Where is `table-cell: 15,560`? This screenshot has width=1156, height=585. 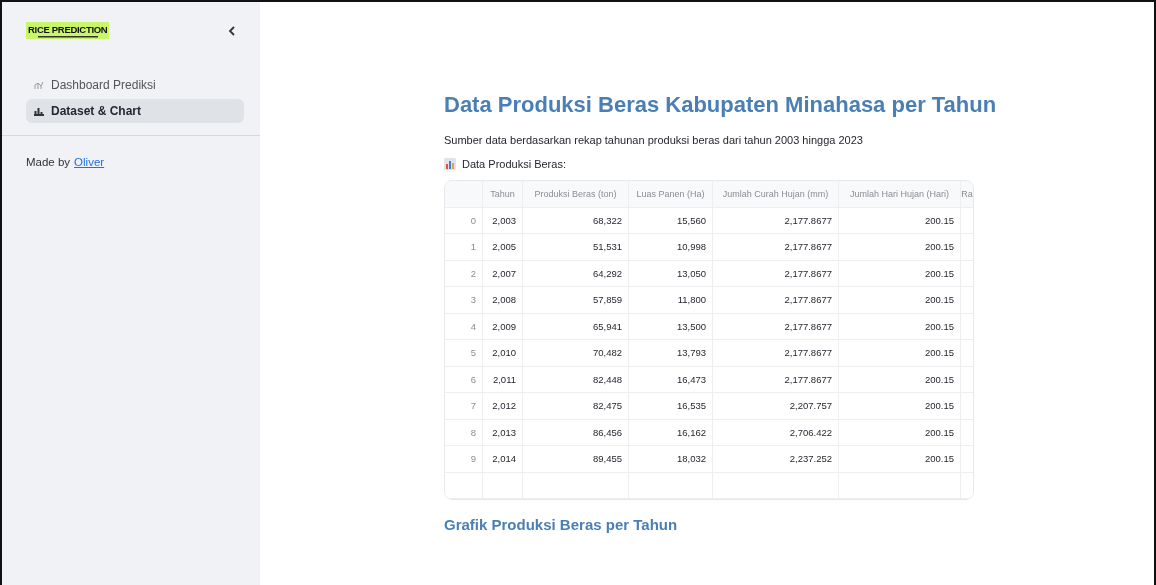 table-cell: 15,560 is located at coordinates (671, 220).